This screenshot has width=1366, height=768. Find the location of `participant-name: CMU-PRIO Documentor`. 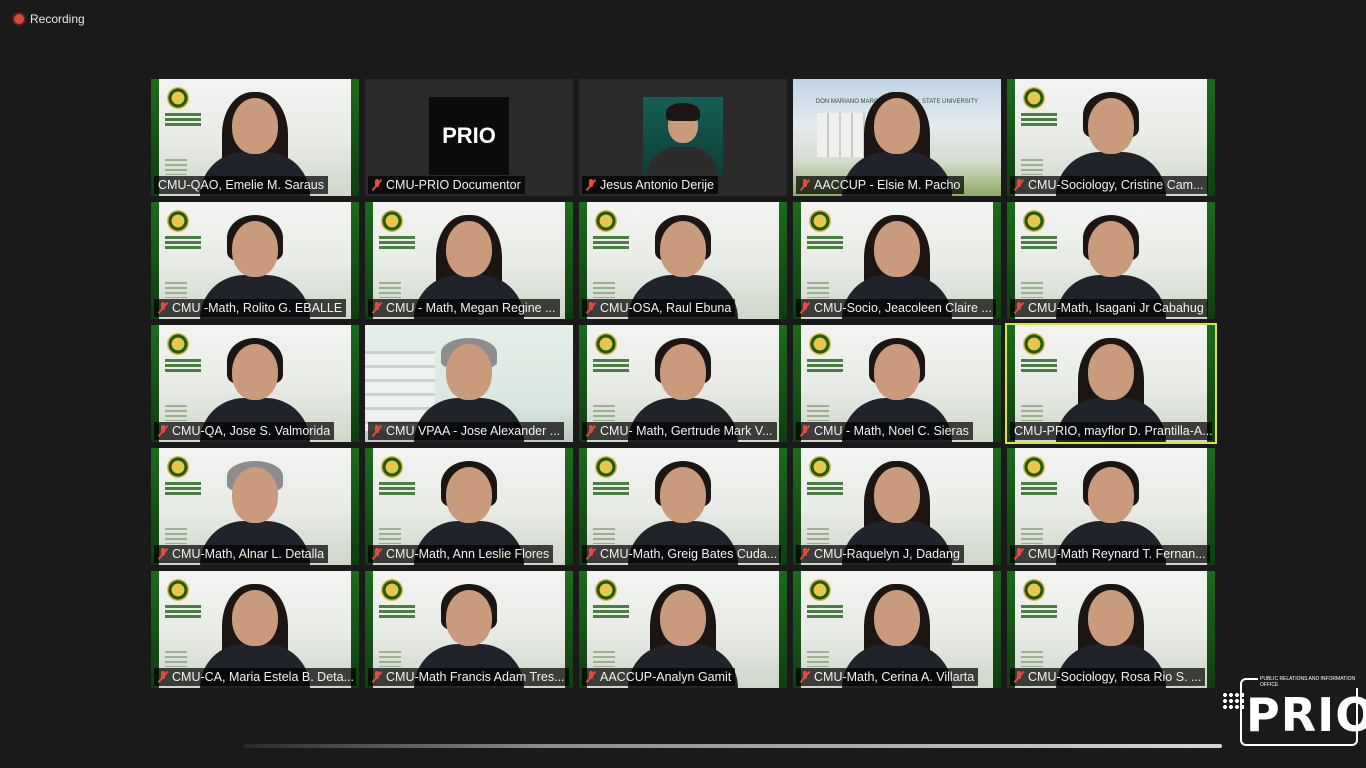

participant-name: CMU-PRIO Documentor is located at coordinates (453, 185).